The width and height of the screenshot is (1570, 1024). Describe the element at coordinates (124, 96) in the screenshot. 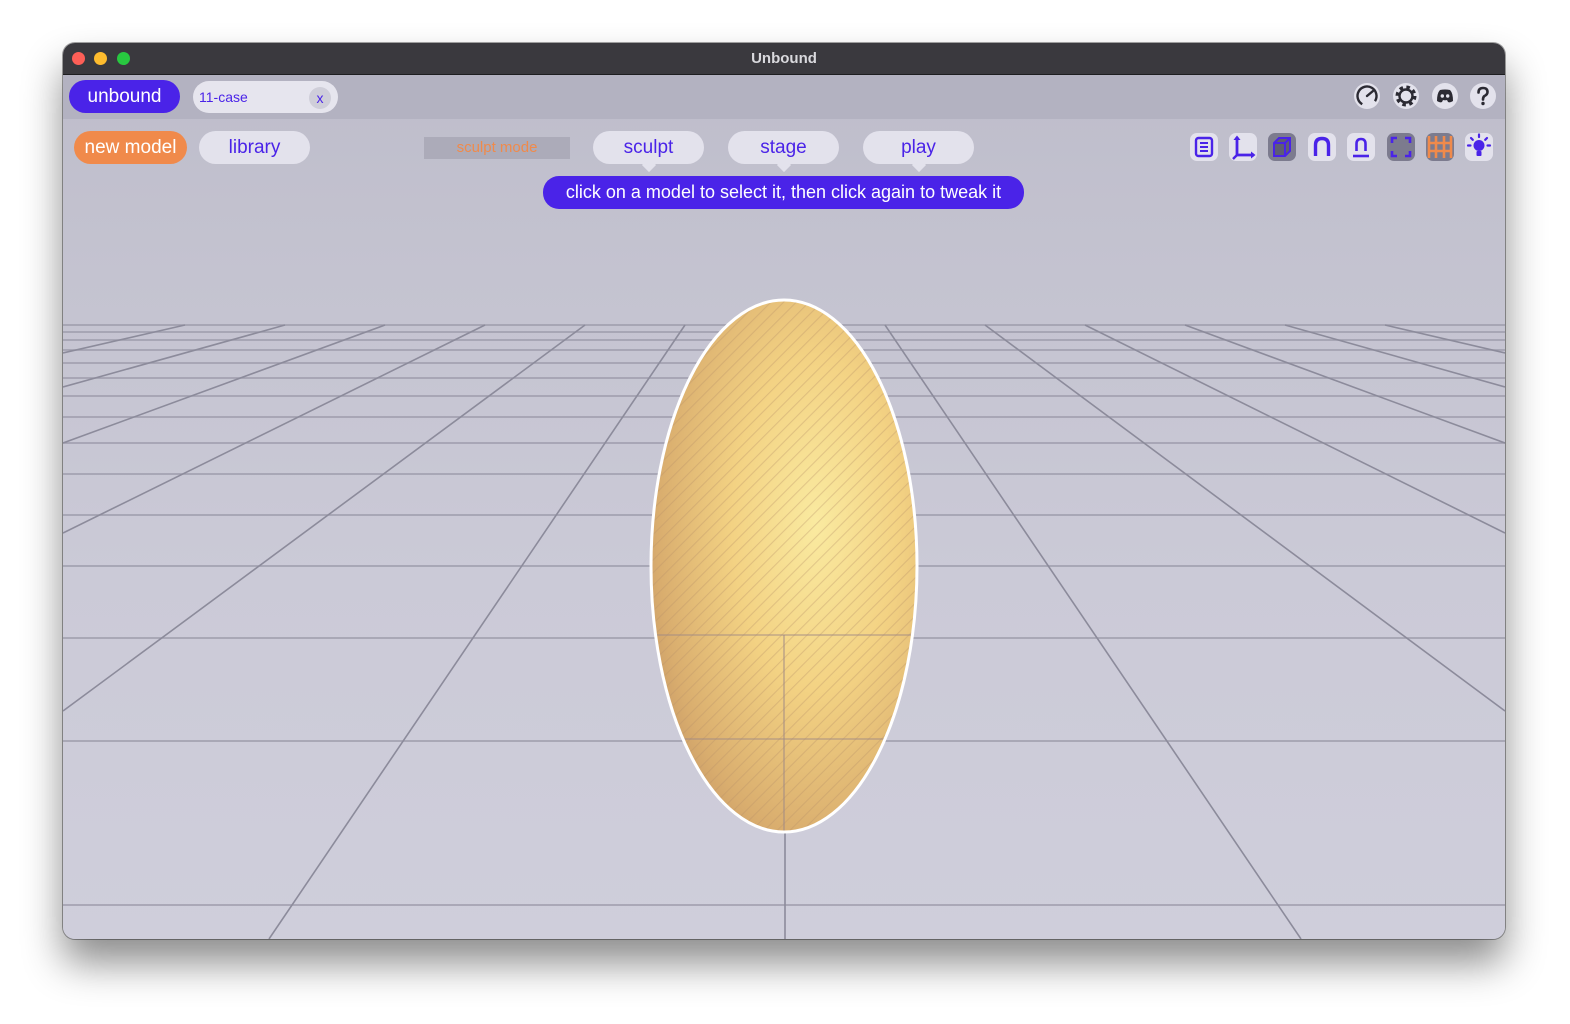

I see `unbound-home-button: unbound` at that location.